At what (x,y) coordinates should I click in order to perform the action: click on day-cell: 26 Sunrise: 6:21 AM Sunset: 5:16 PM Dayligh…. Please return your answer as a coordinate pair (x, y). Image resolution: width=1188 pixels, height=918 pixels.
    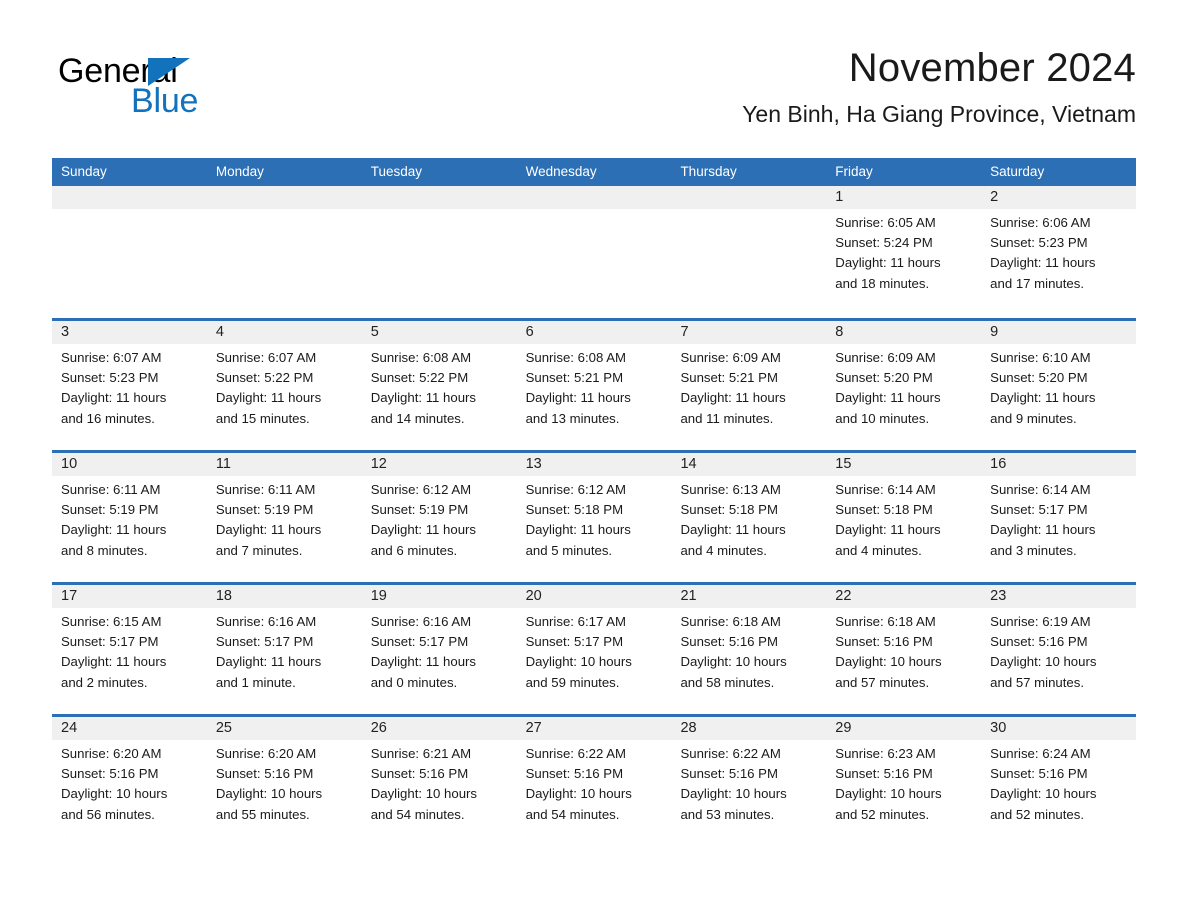
    Looking at the image, I should click on (439, 781).